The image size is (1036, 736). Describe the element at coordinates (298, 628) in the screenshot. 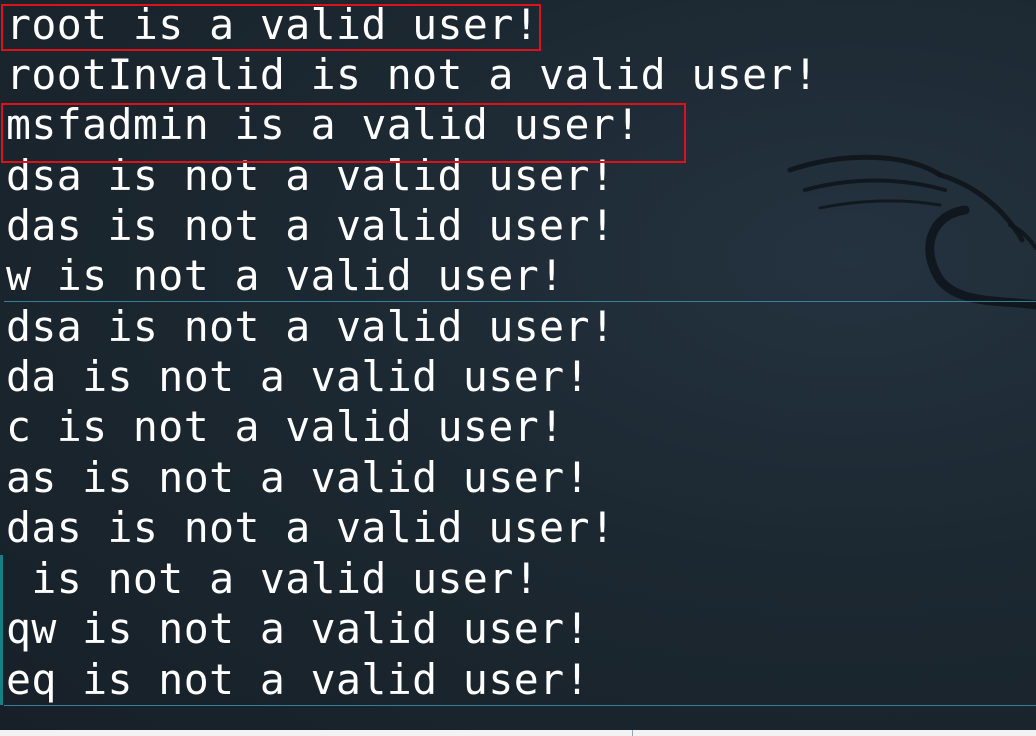

I see `output-line: qw is not a valid user!` at that location.